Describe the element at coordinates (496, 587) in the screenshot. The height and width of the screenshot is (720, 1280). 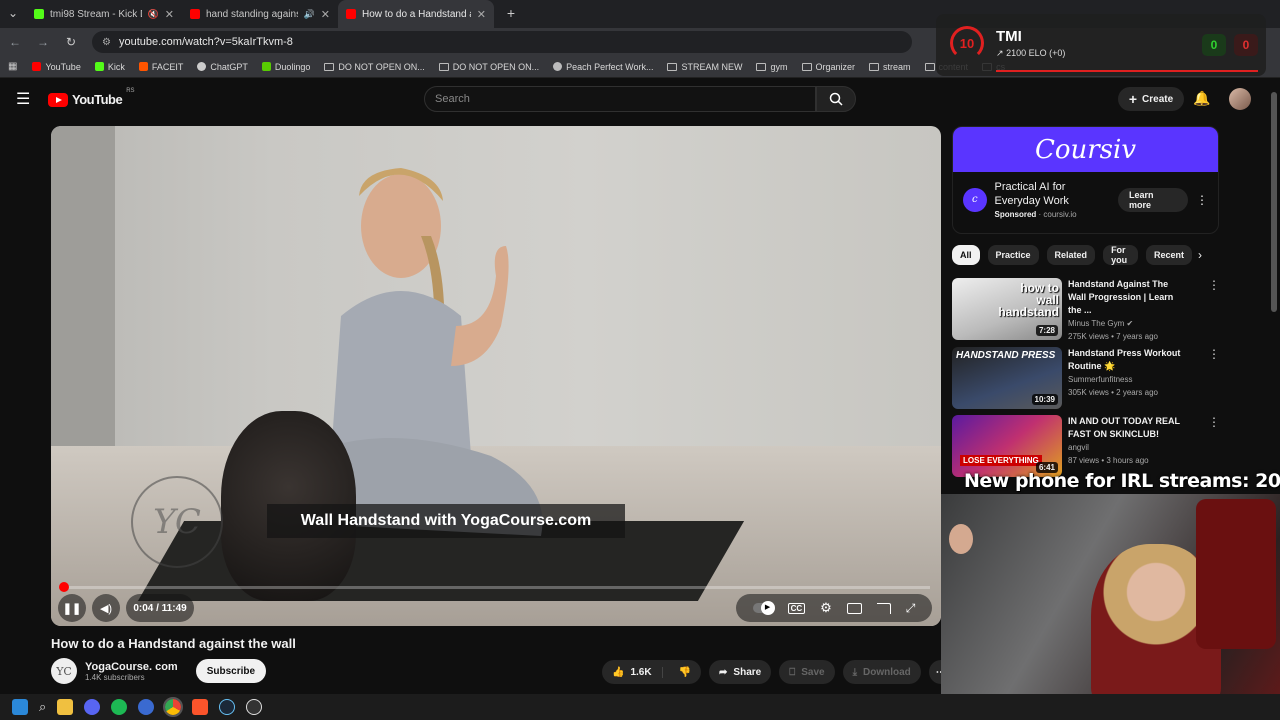
I see `progress-bar` at that location.